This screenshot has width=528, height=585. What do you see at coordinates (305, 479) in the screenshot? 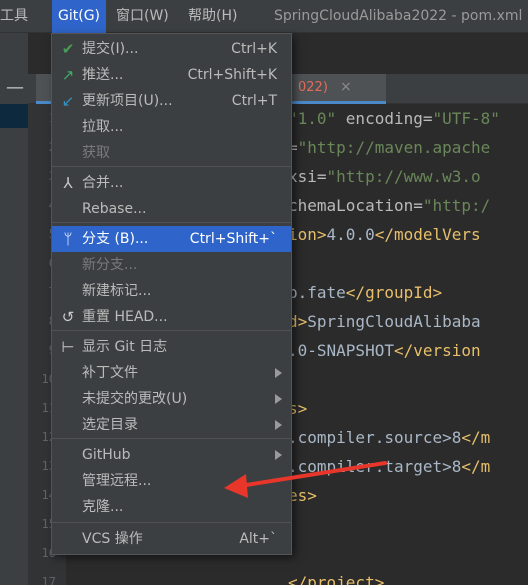
I see `annotation-arrow-icon` at bounding box center [305, 479].